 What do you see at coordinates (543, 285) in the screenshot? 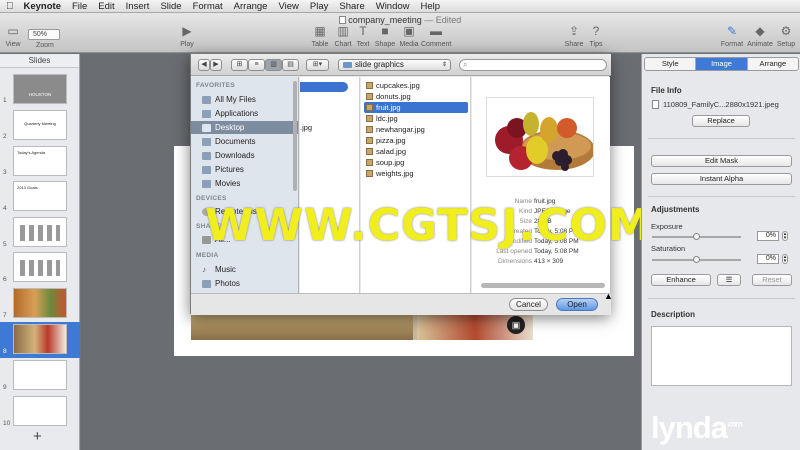
I see `horizontal-scrollbar` at bounding box center [543, 285].